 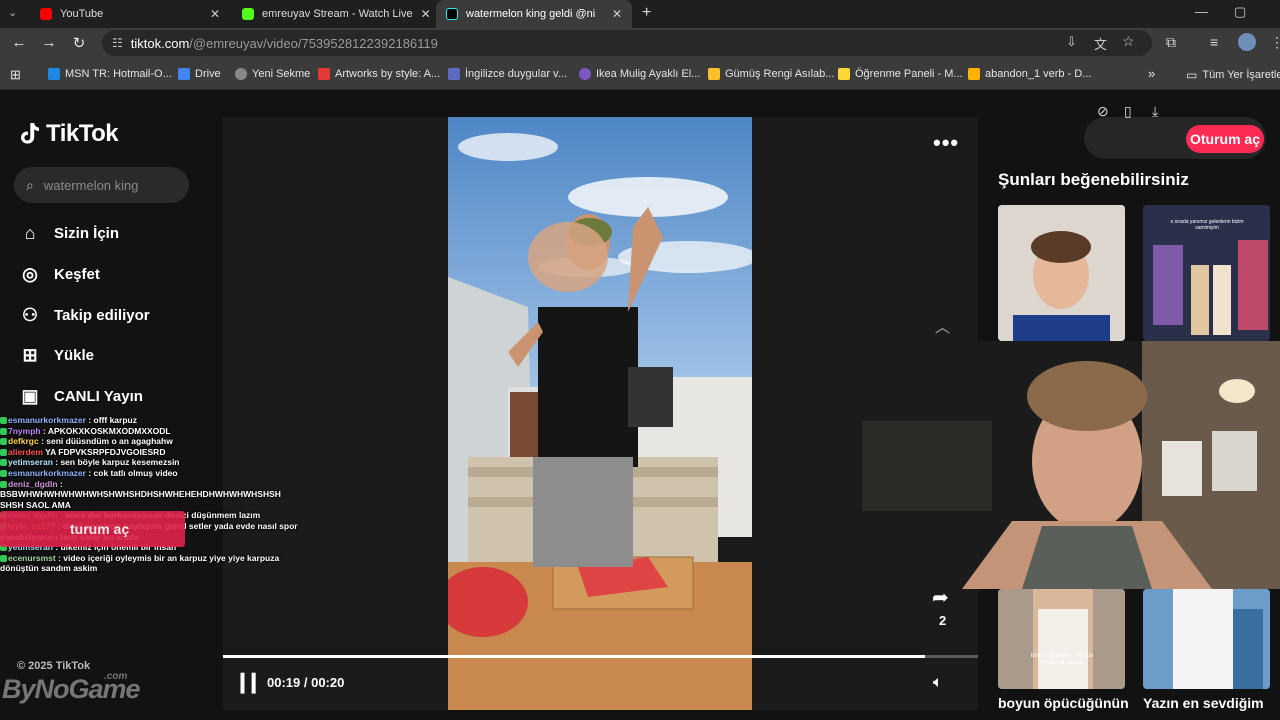 What do you see at coordinates (1171, 42) in the screenshot?
I see `extensions-icon: ⧉` at bounding box center [1171, 42].